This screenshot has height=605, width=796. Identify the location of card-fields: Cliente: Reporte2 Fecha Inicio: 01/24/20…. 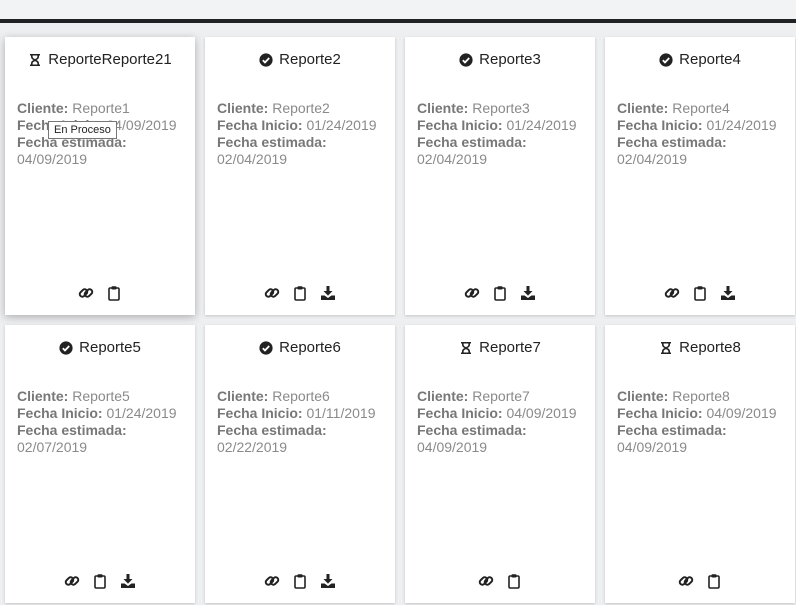
(304, 134).